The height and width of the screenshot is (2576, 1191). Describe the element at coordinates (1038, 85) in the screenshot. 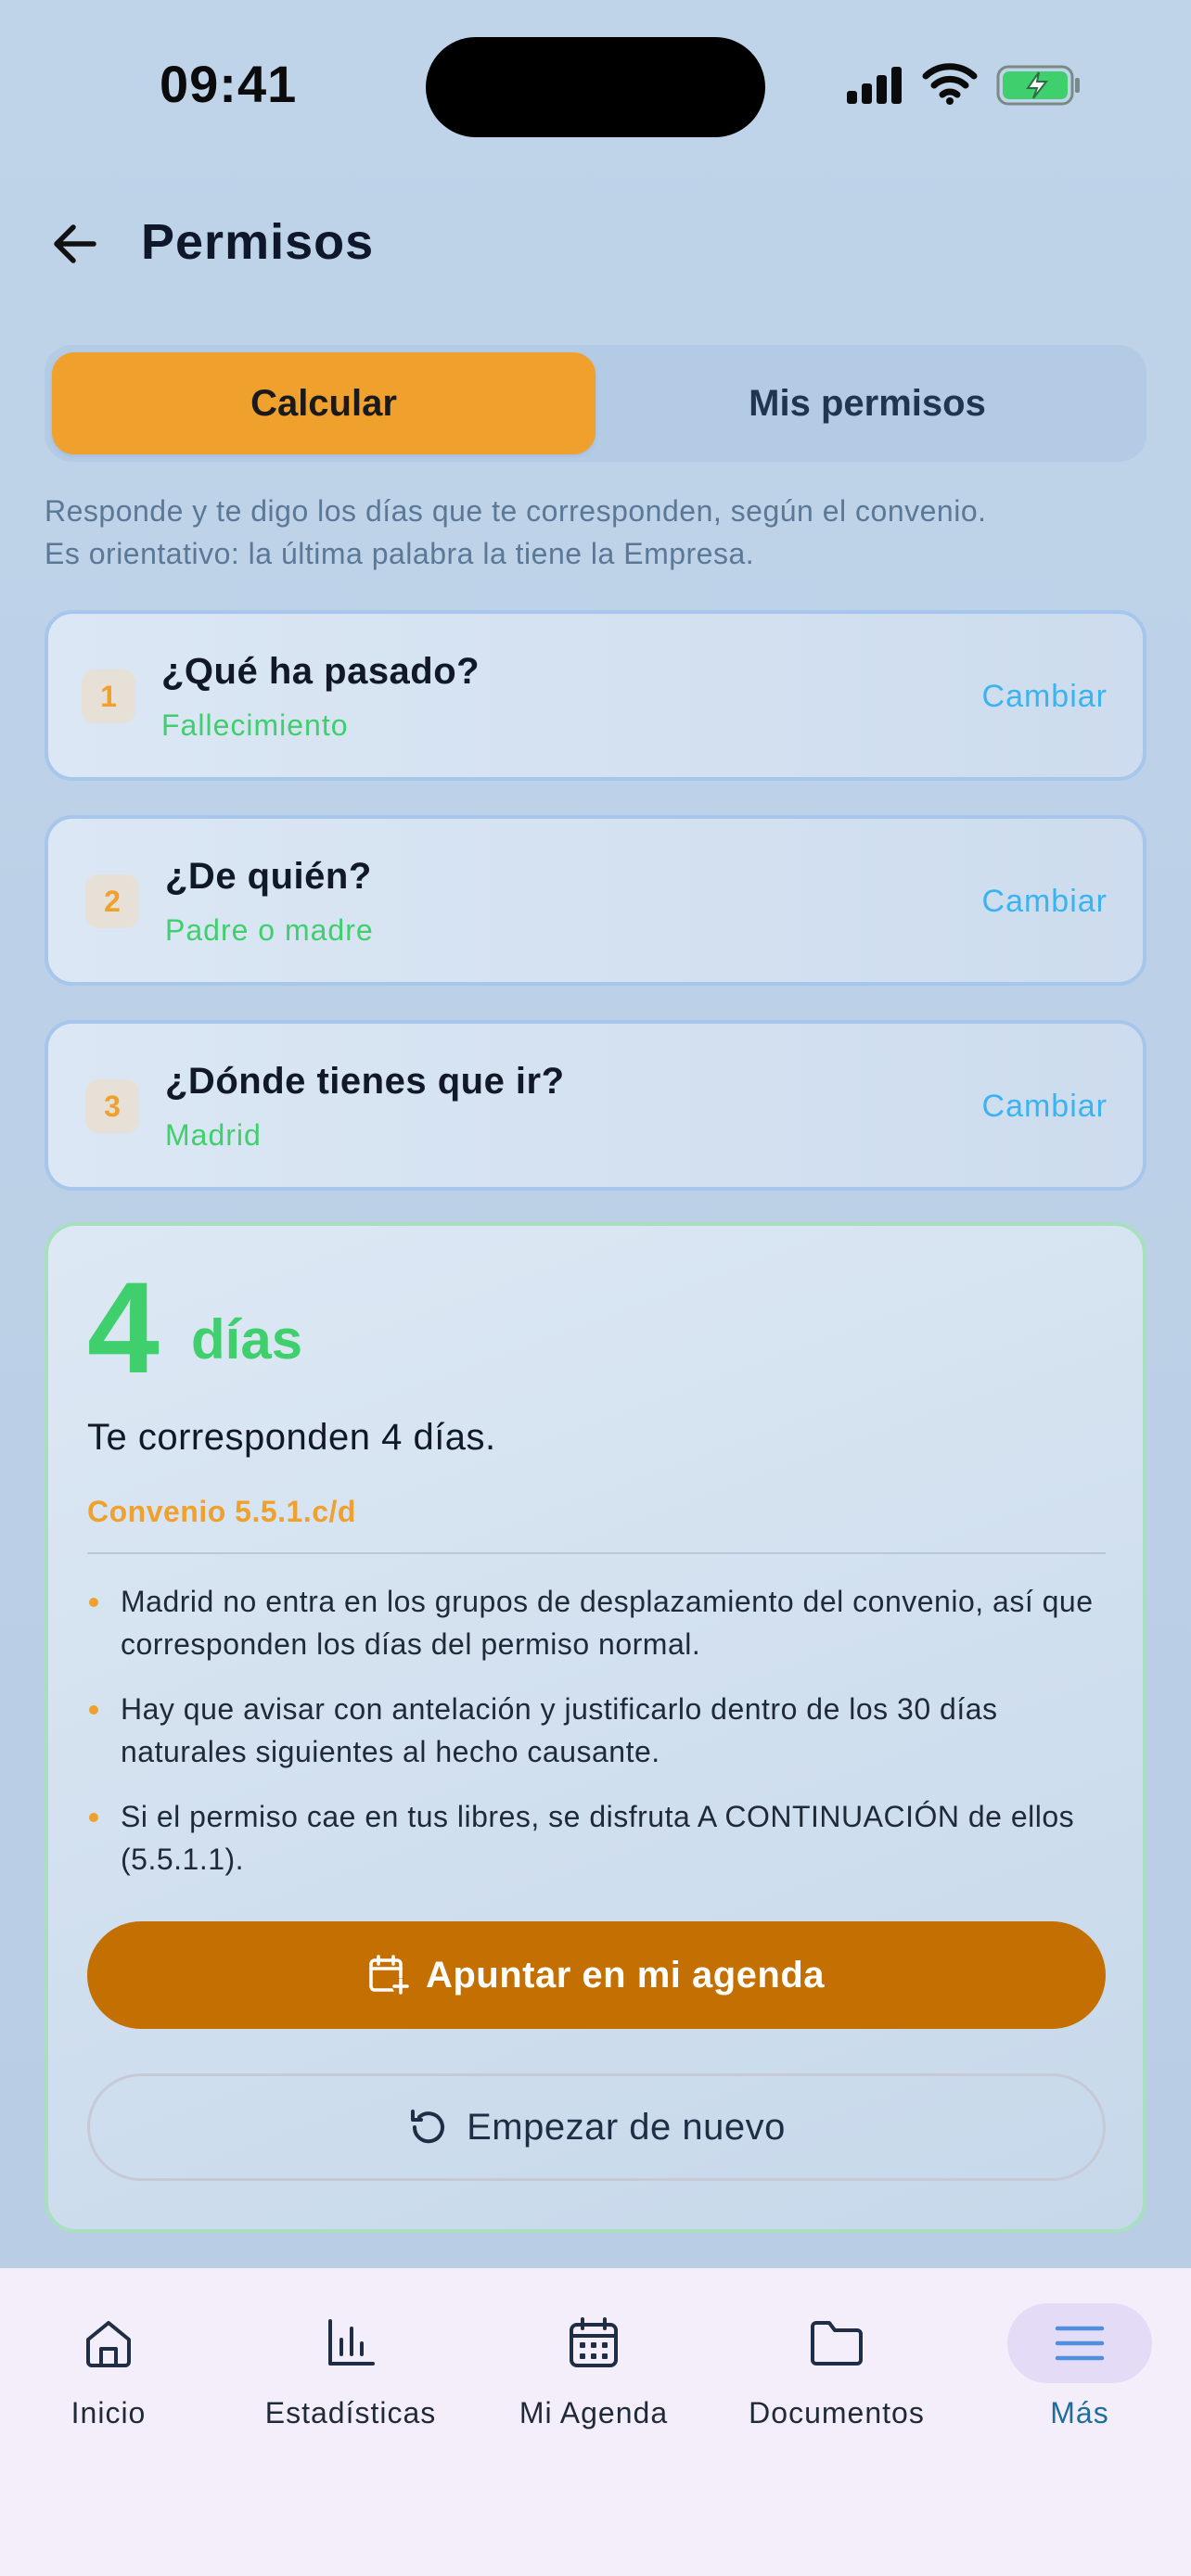

I see `battery-charging-icon` at that location.